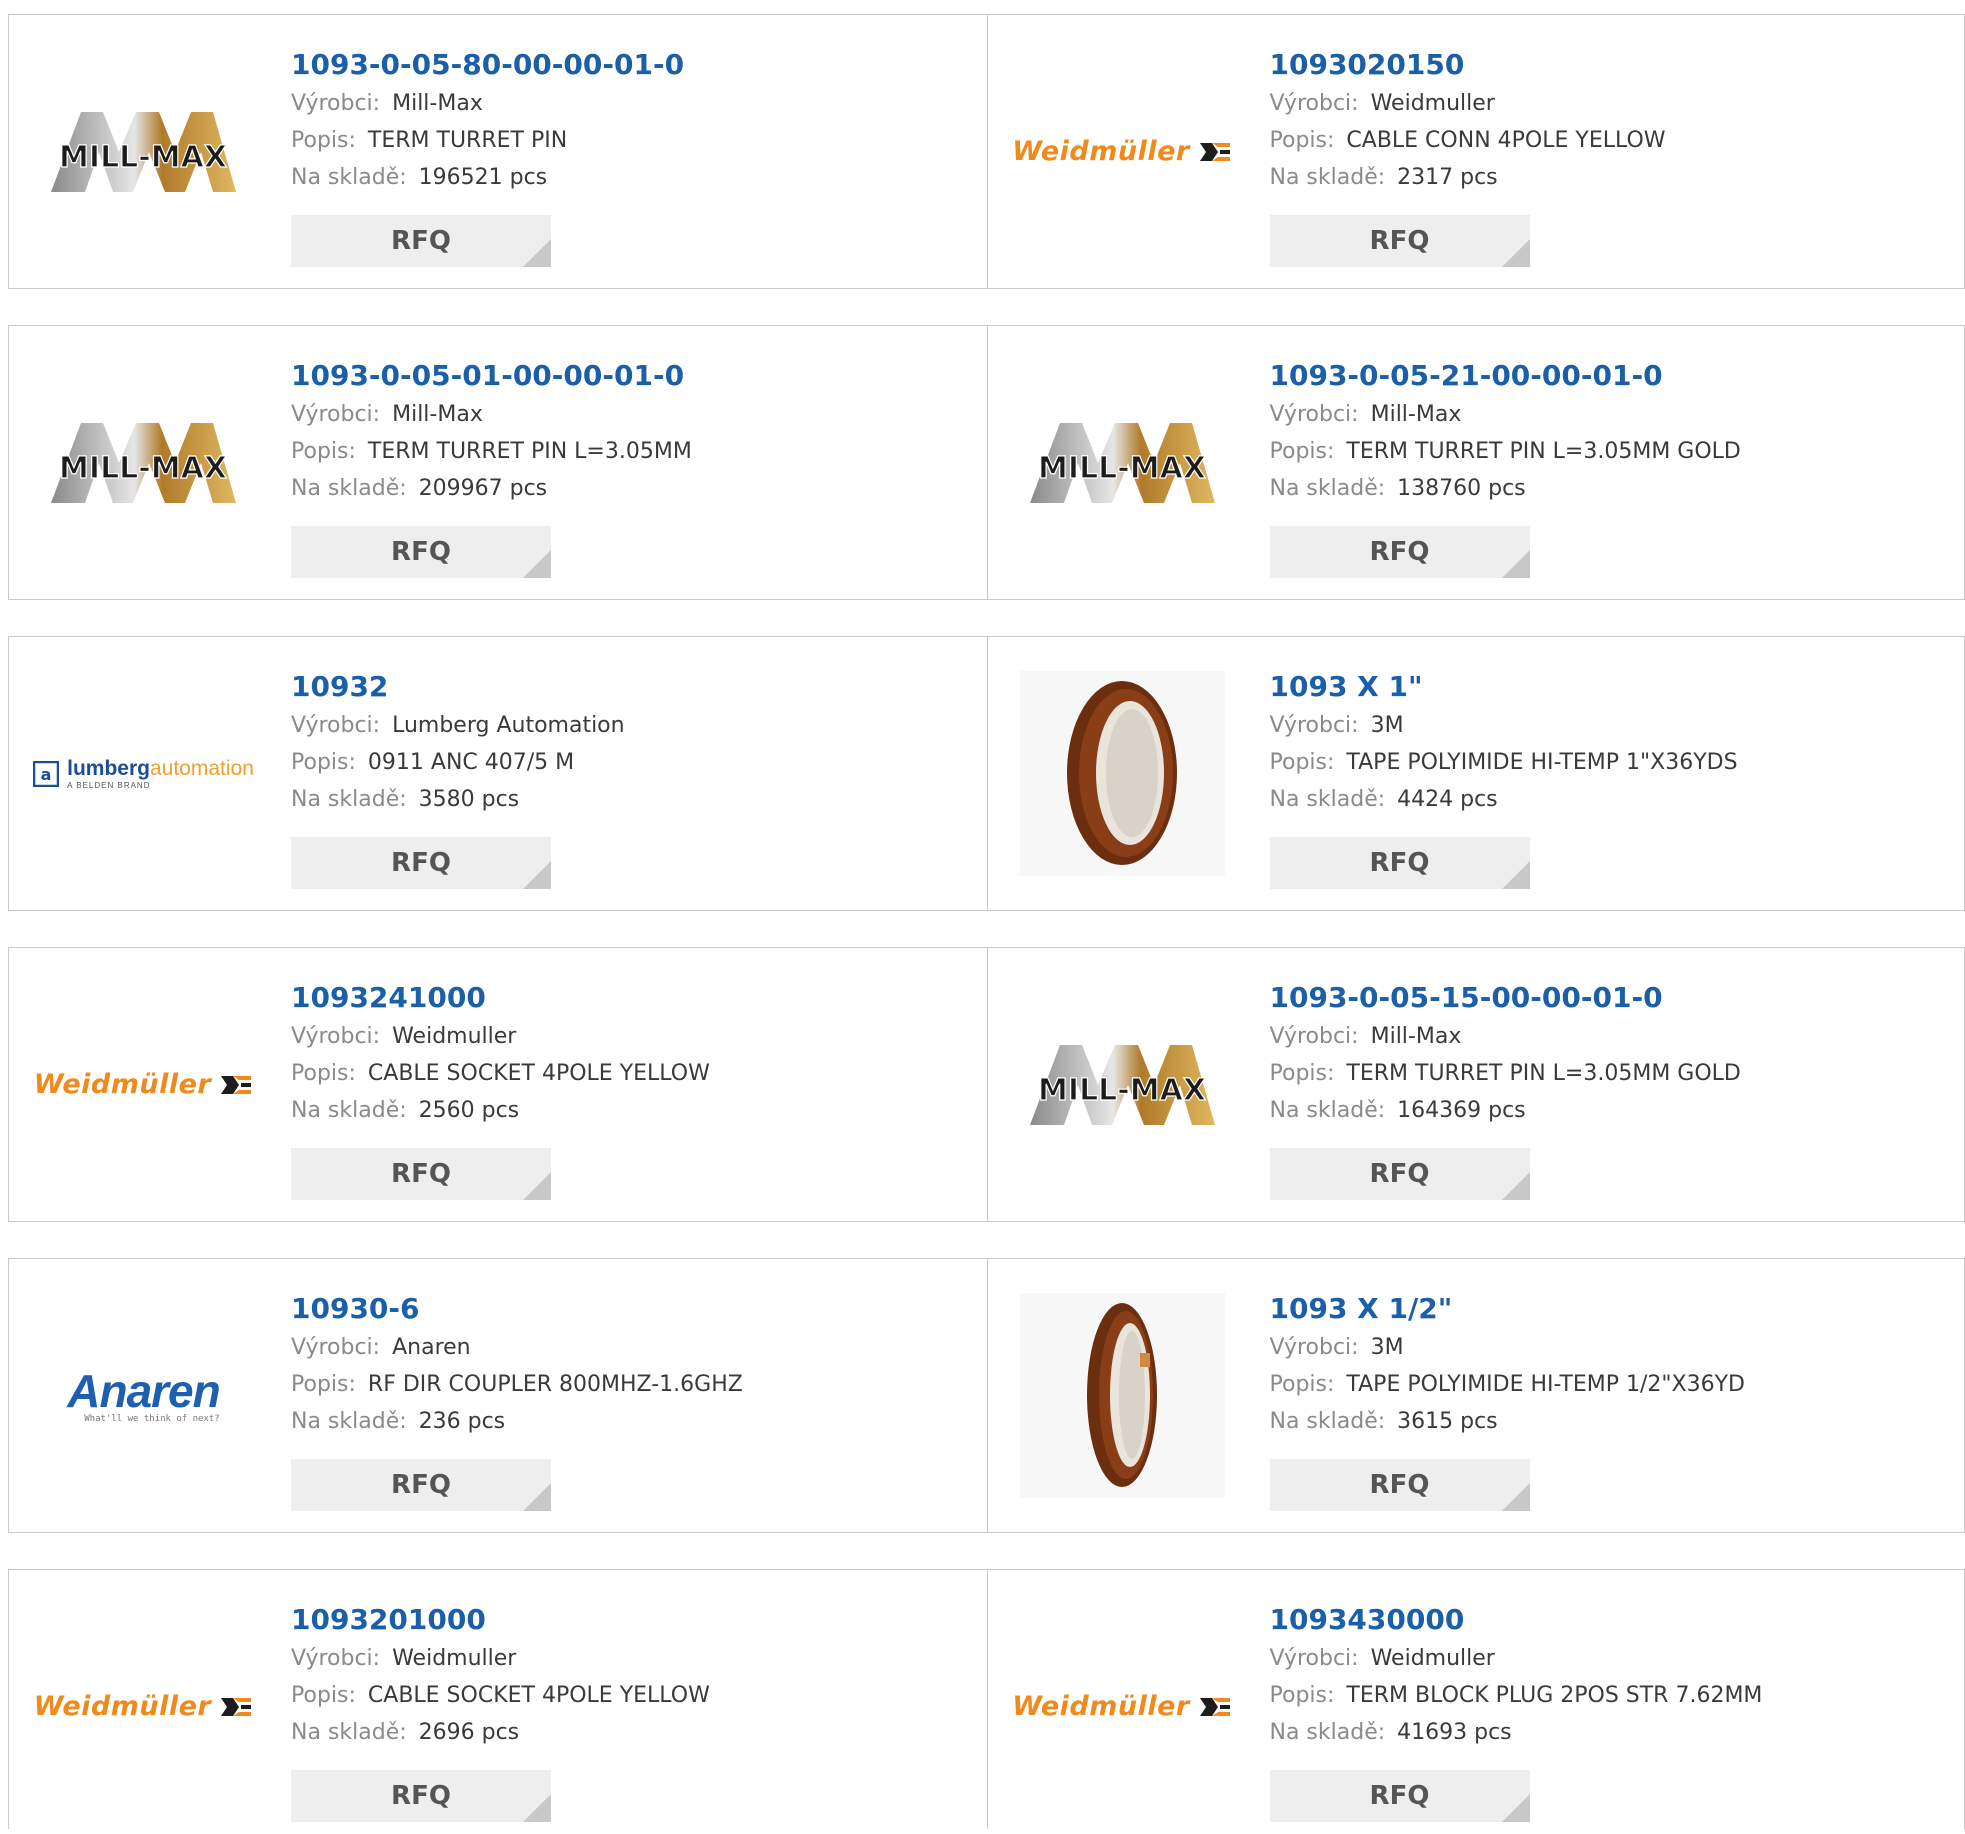  Describe the element at coordinates (1387, 725) in the screenshot. I see `manufacturer-value: 3M` at that location.